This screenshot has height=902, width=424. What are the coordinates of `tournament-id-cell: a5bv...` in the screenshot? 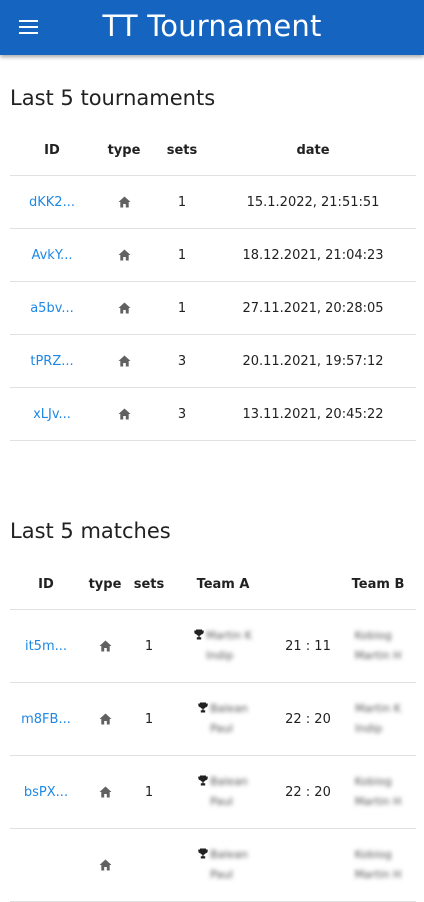 It's located at (52, 308).